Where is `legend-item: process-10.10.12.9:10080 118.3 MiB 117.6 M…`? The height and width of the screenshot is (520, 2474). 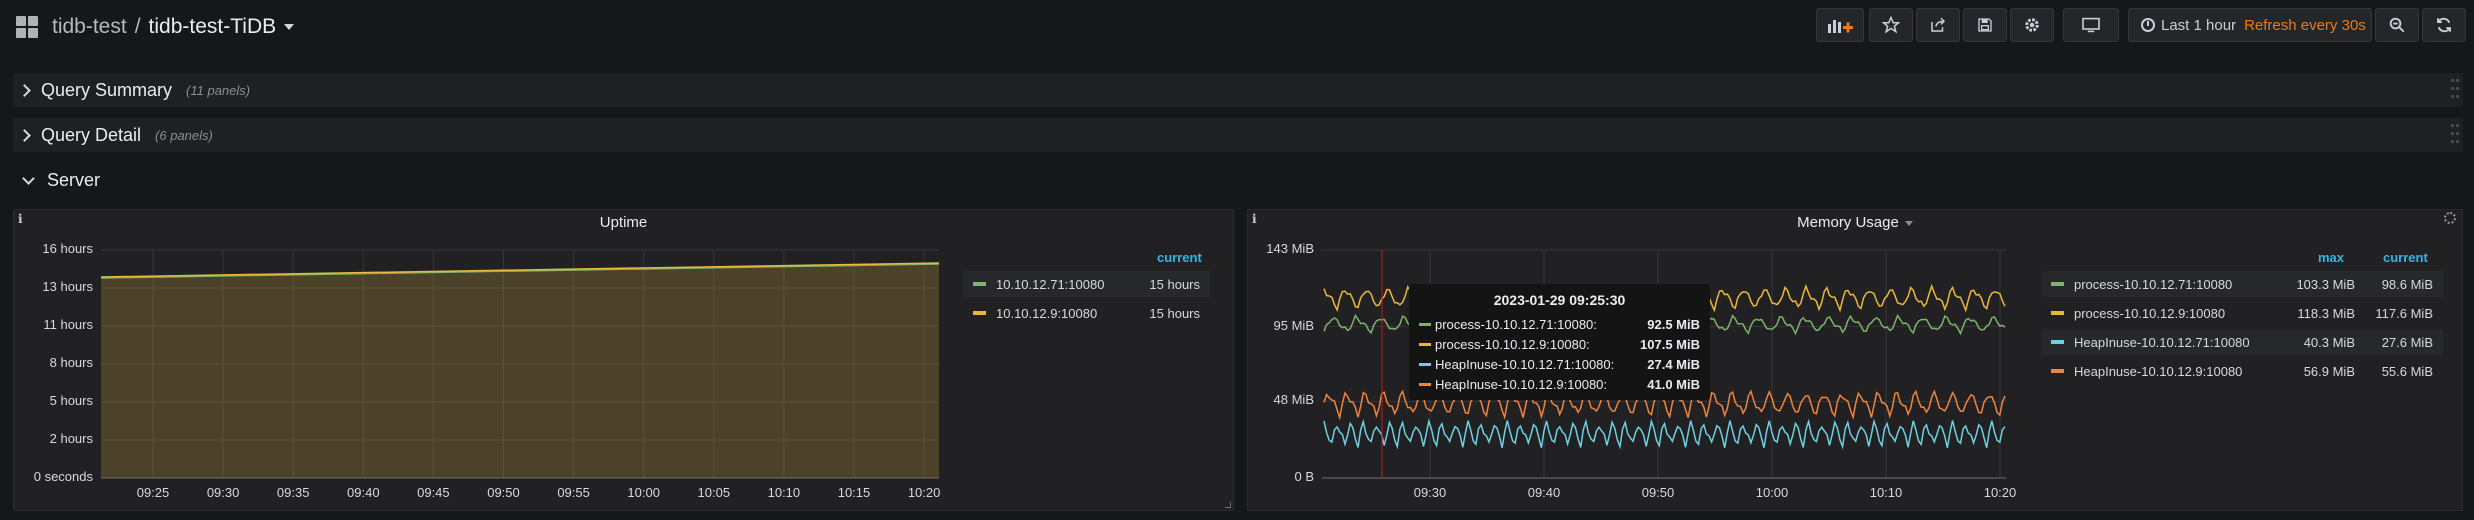
legend-item: process-10.10.12.9:10080 118.3 MiB 117.6 M… is located at coordinates (2242, 313).